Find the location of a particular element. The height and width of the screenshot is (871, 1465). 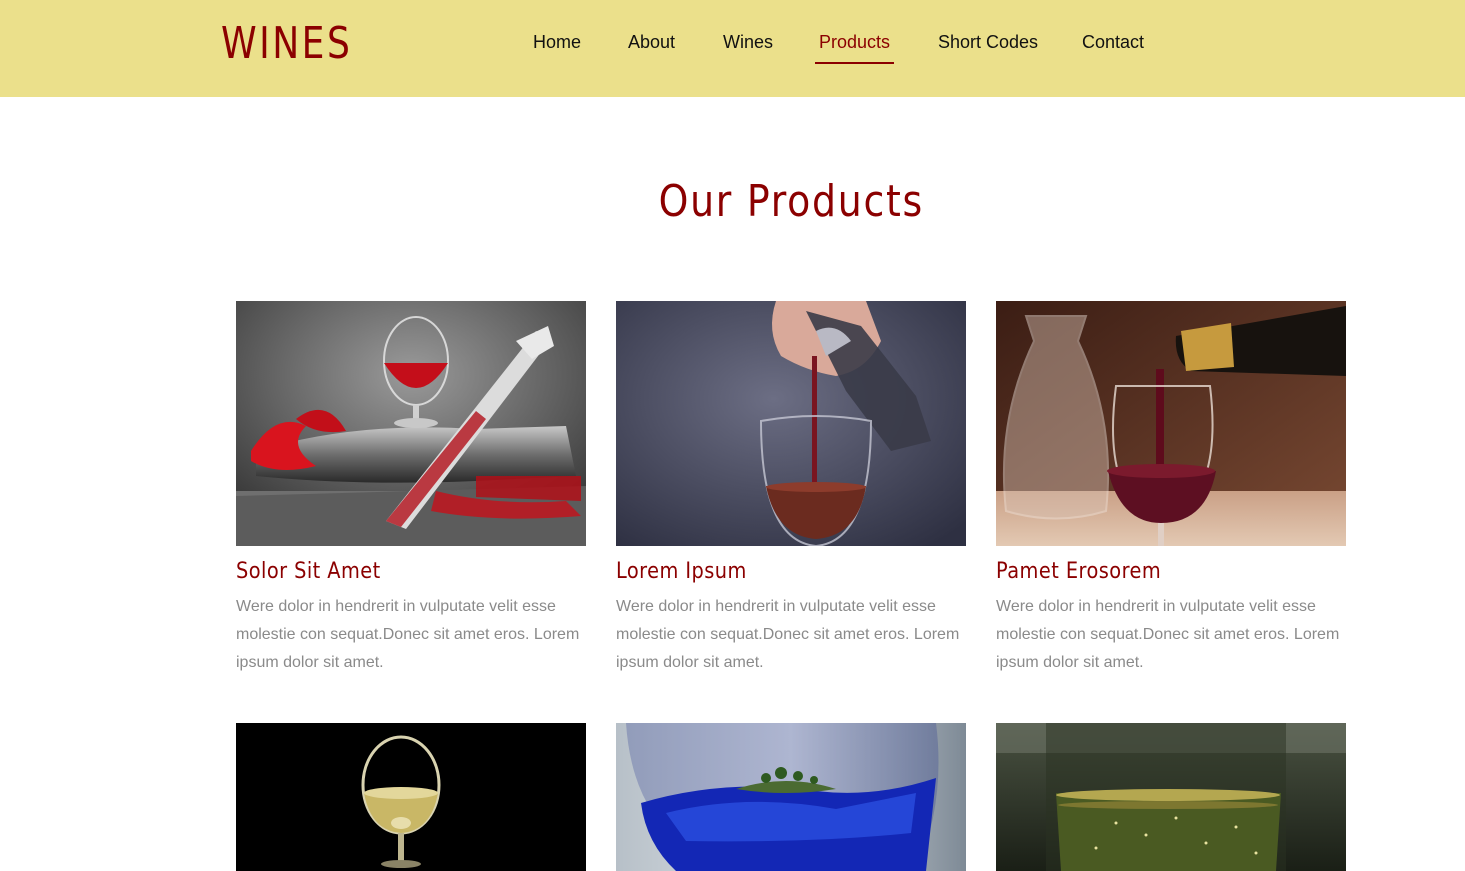

section-title-text: Our Products is located at coordinates (791, 201).